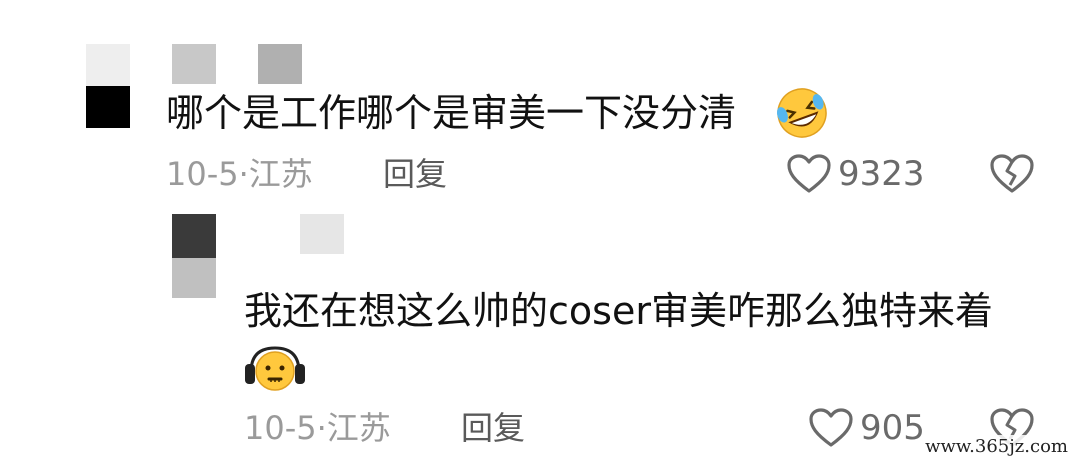 This screenshot has width=1080, height=464. Describe the element at coordinates (275, 368) in the screenshot. I see `headphones-face-emoji` at that location.